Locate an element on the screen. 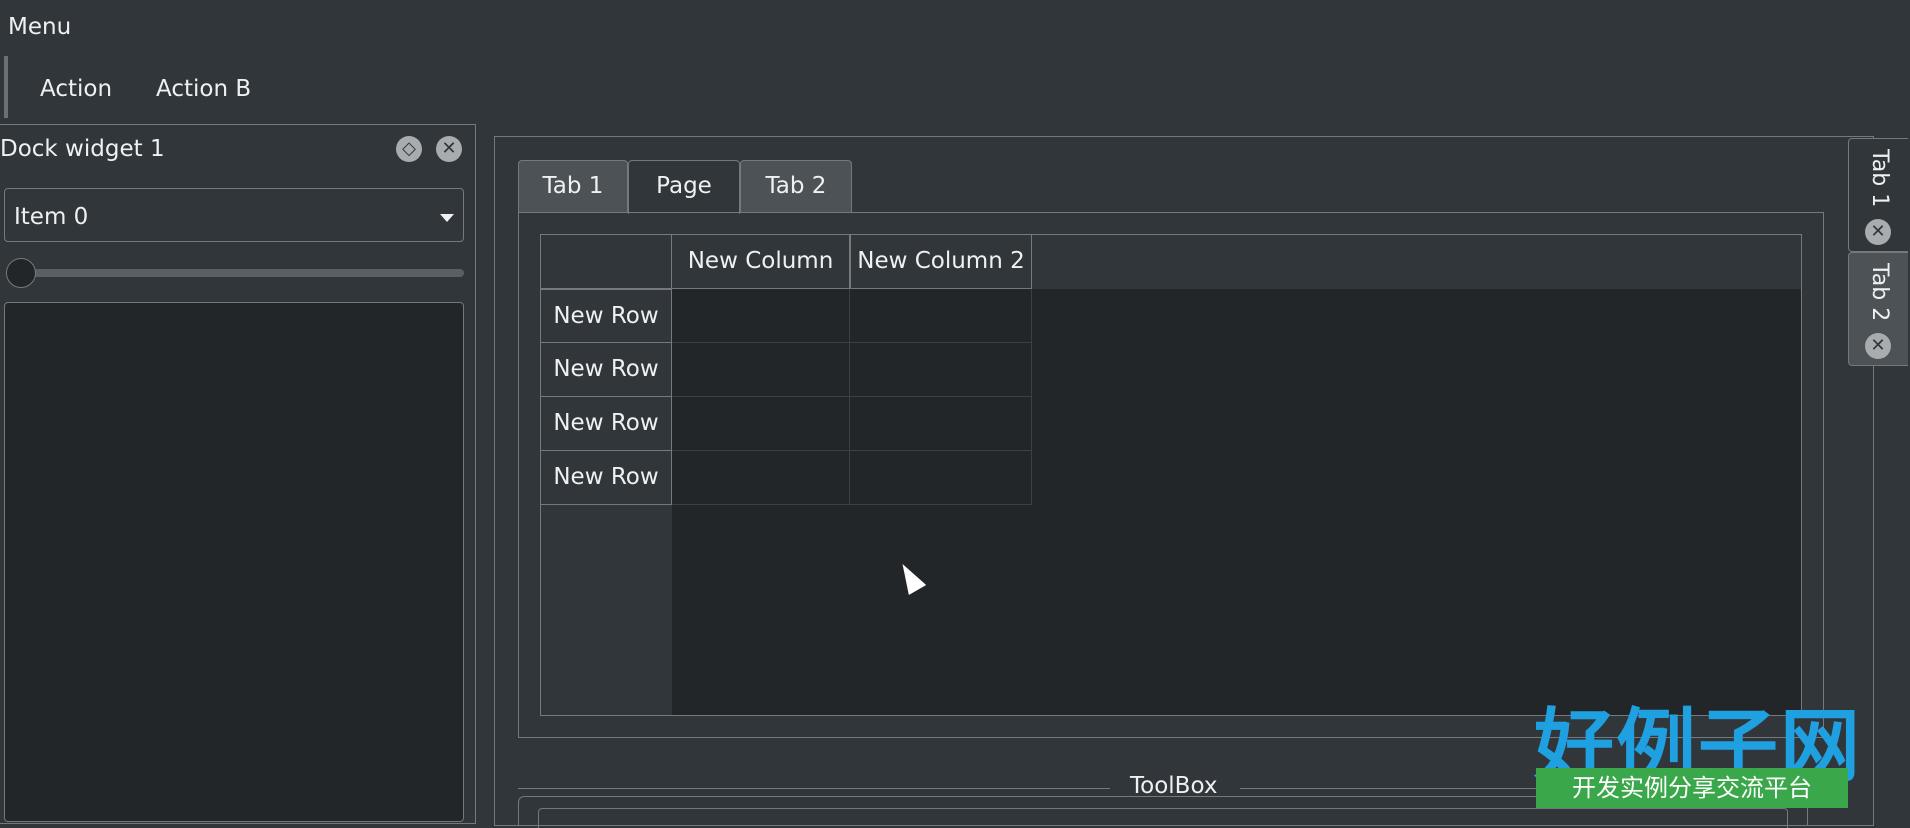  slider-track is located at coordinates (241, 273).